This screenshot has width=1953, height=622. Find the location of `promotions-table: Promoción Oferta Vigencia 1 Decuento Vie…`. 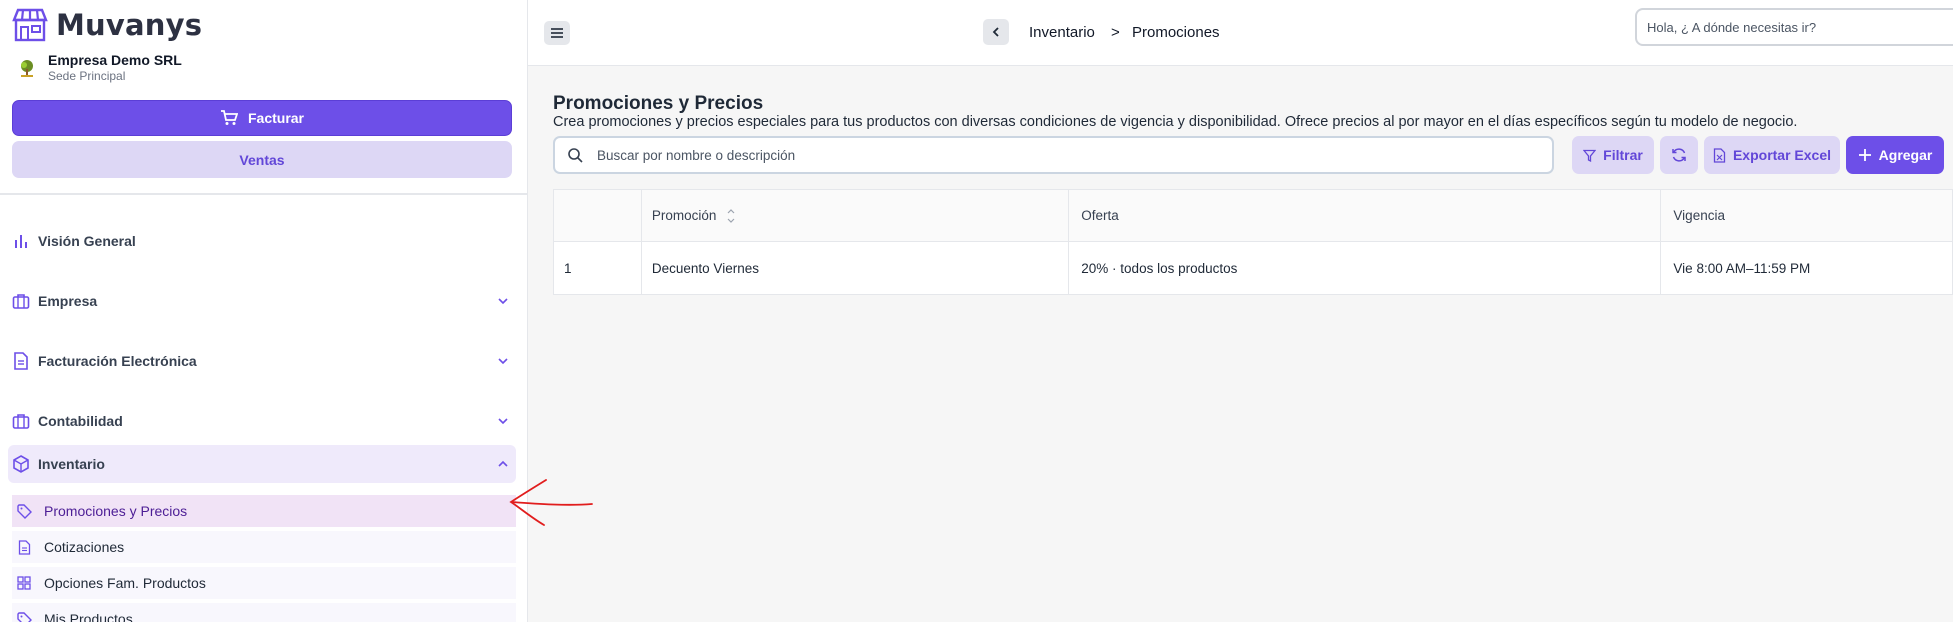

promotions-table: Promoción Oferta Vigencia 1 Decuento Vie… is located at coordinates (1253, 242).